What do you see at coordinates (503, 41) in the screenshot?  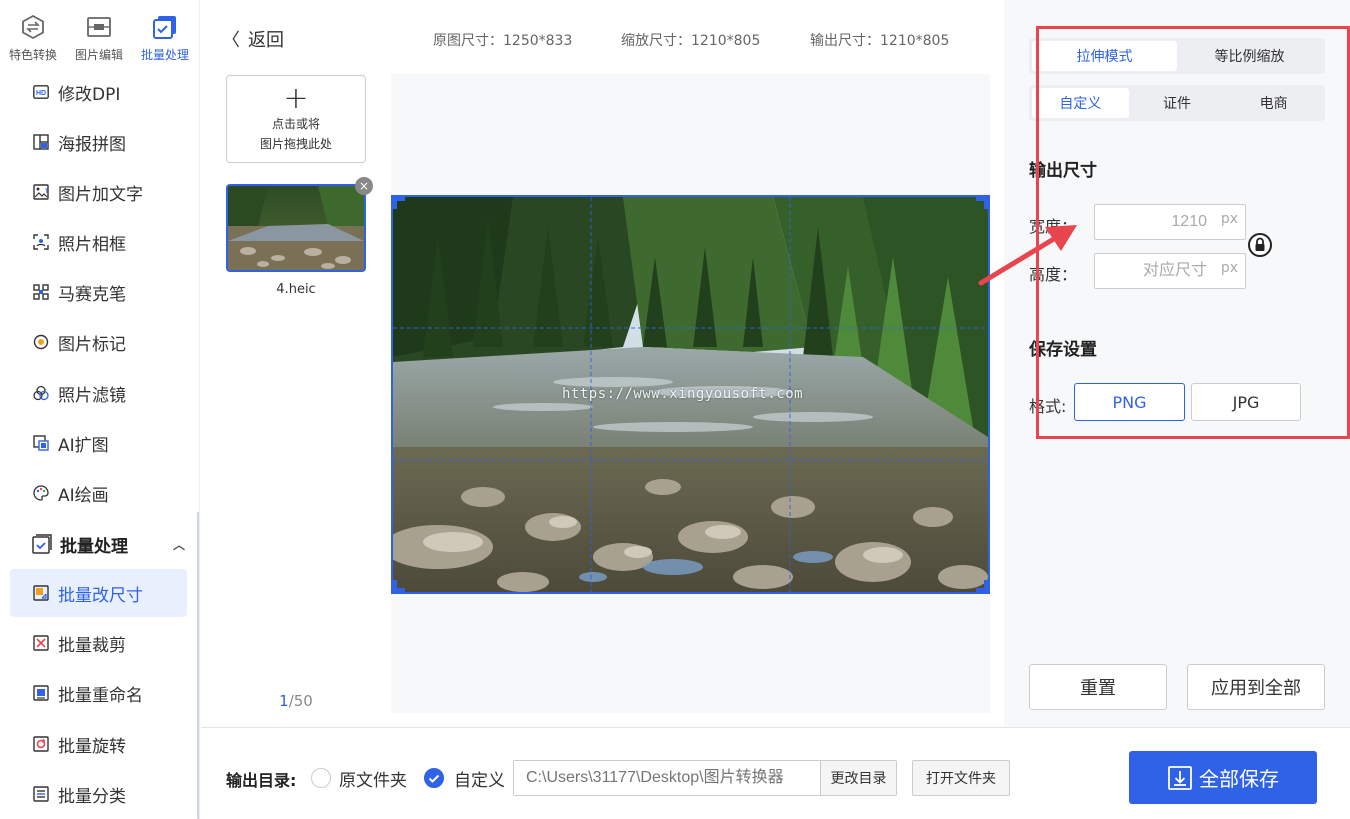 I see `original-size: 原图尺寸：1250*833` at bounding box center [503, 41].